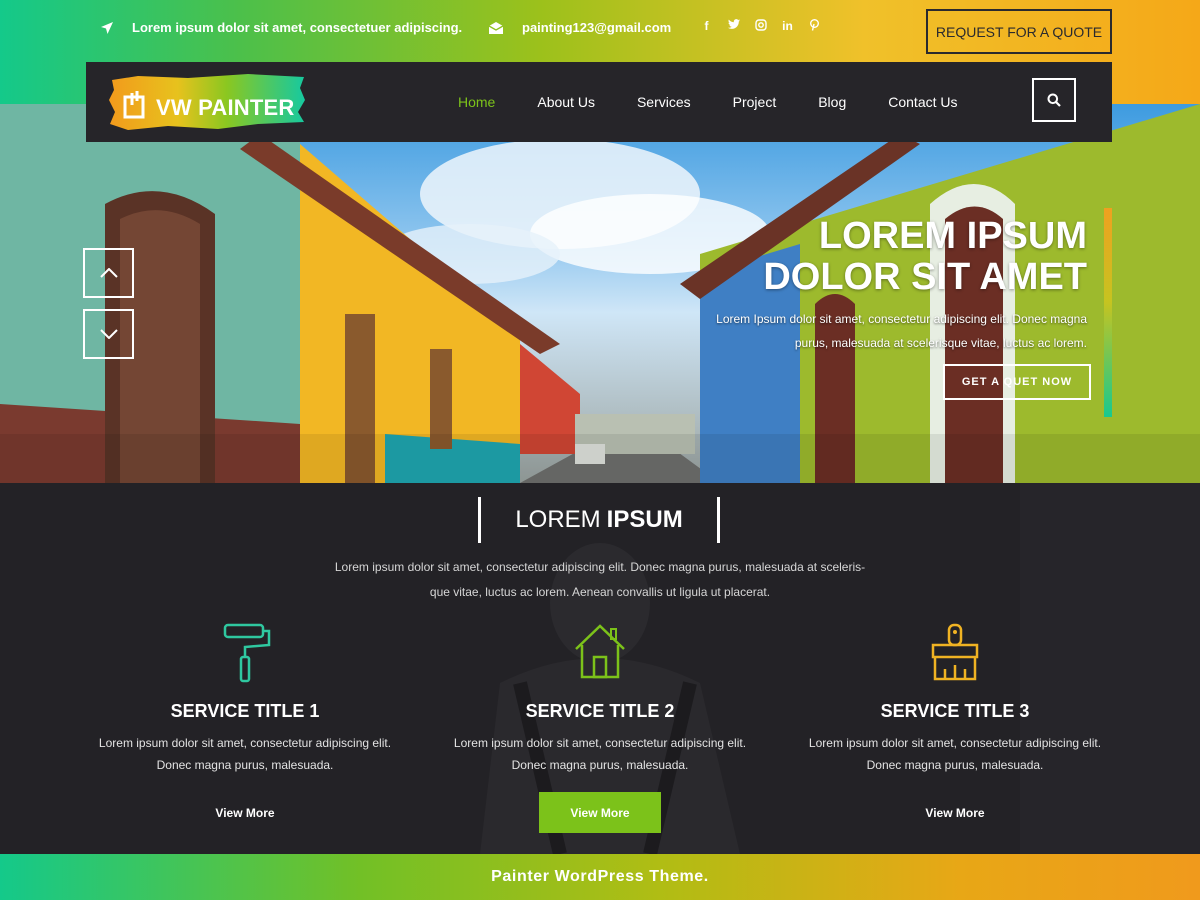 The image size is (1200, 900). What do you see at coordinates (922, 102) in the screenshot?
I see `nav-item-contact: Contact Us` at bounding box center [922, 102].